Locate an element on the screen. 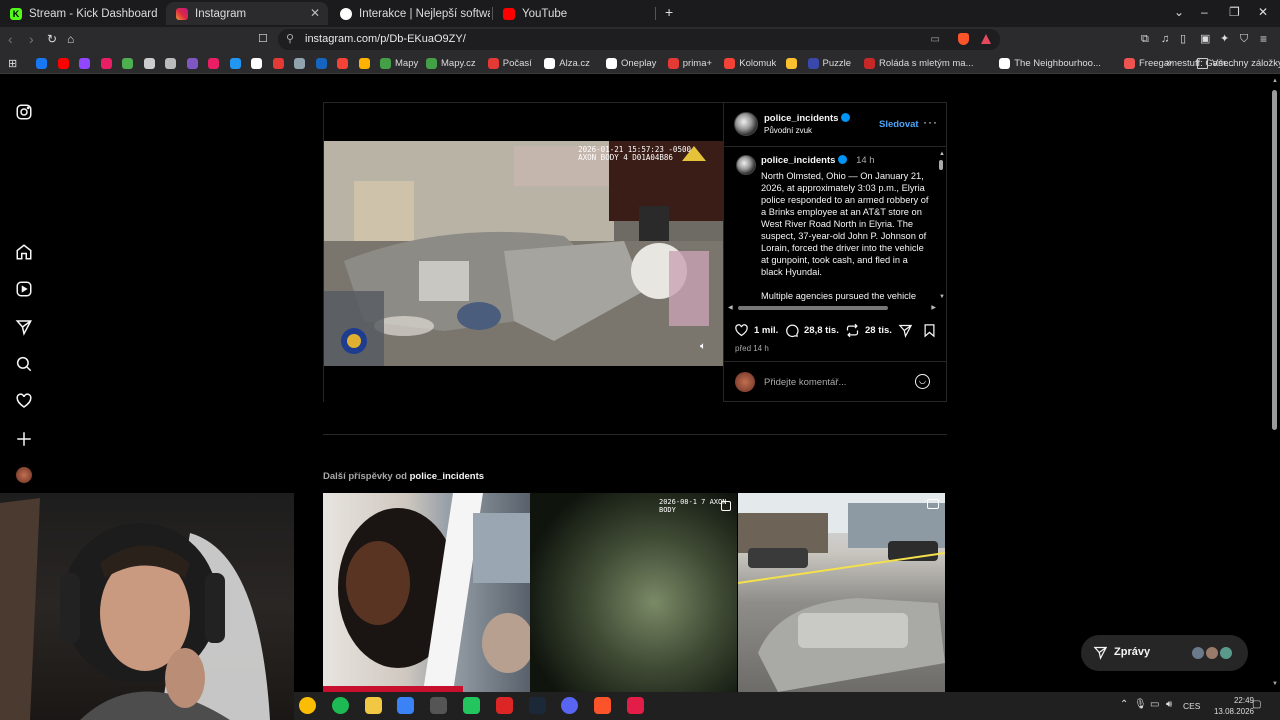 The width and height of the screenshot is (1280, 720). brave-shields-icon is located at coordinates (963, 39).